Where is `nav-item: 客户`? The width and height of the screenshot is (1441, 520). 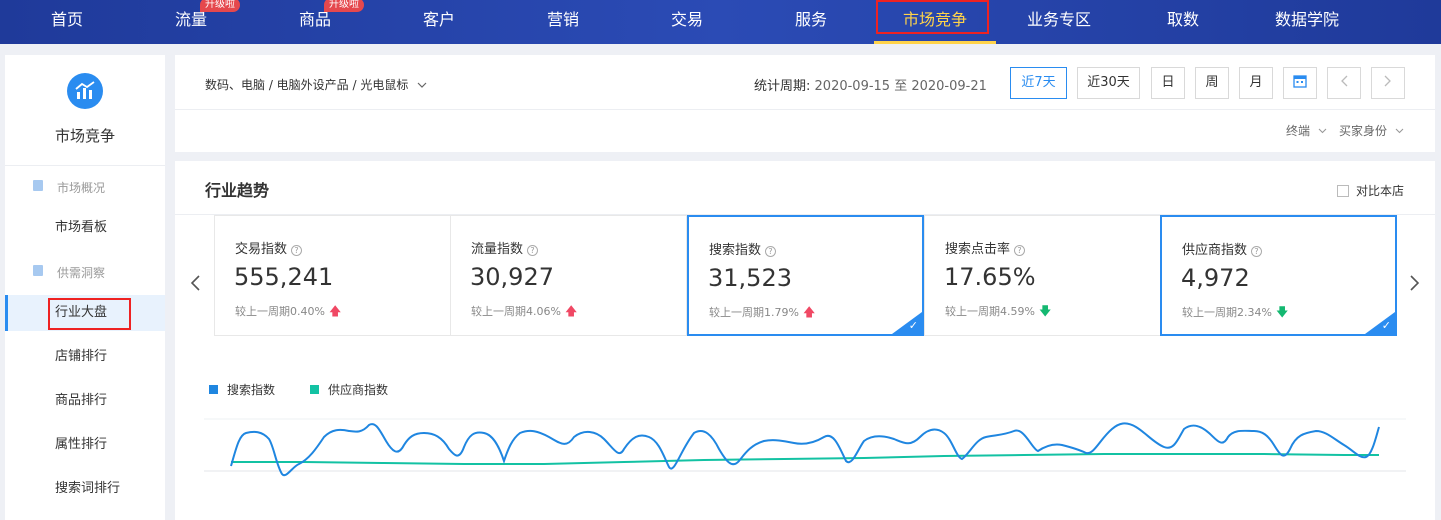
nav-item: 客户 is located at coordinates (439, 22).